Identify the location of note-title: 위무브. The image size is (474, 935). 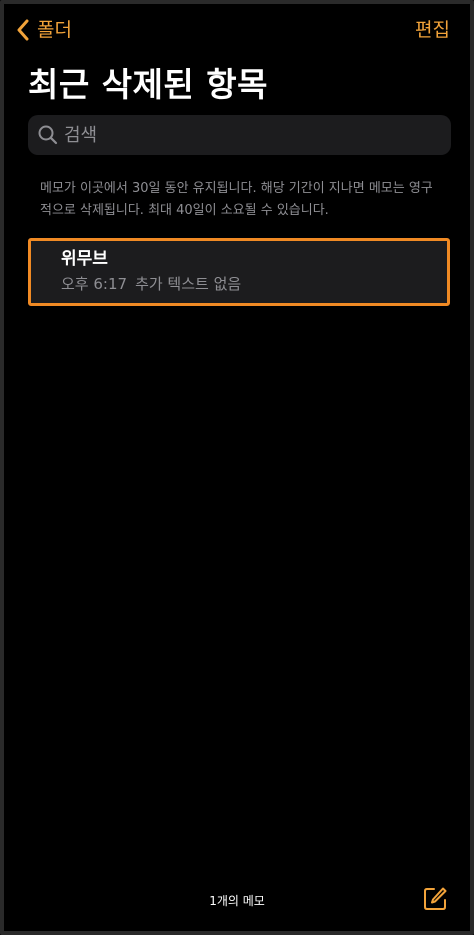
(84, 259).